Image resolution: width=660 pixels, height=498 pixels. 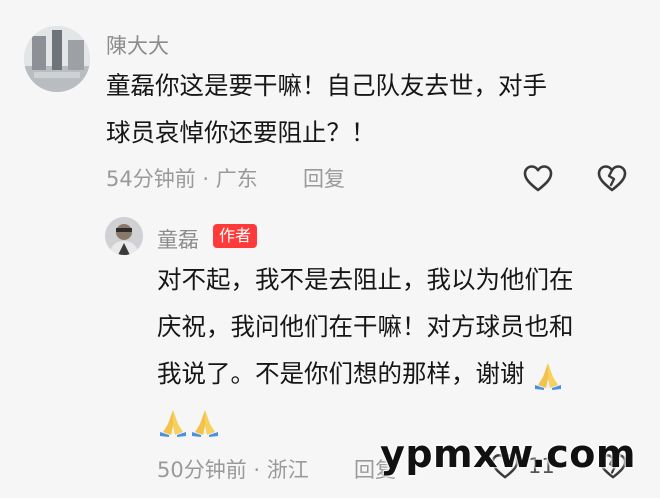 I want to click on reply-button: 回复, so click(x=324, y=178).